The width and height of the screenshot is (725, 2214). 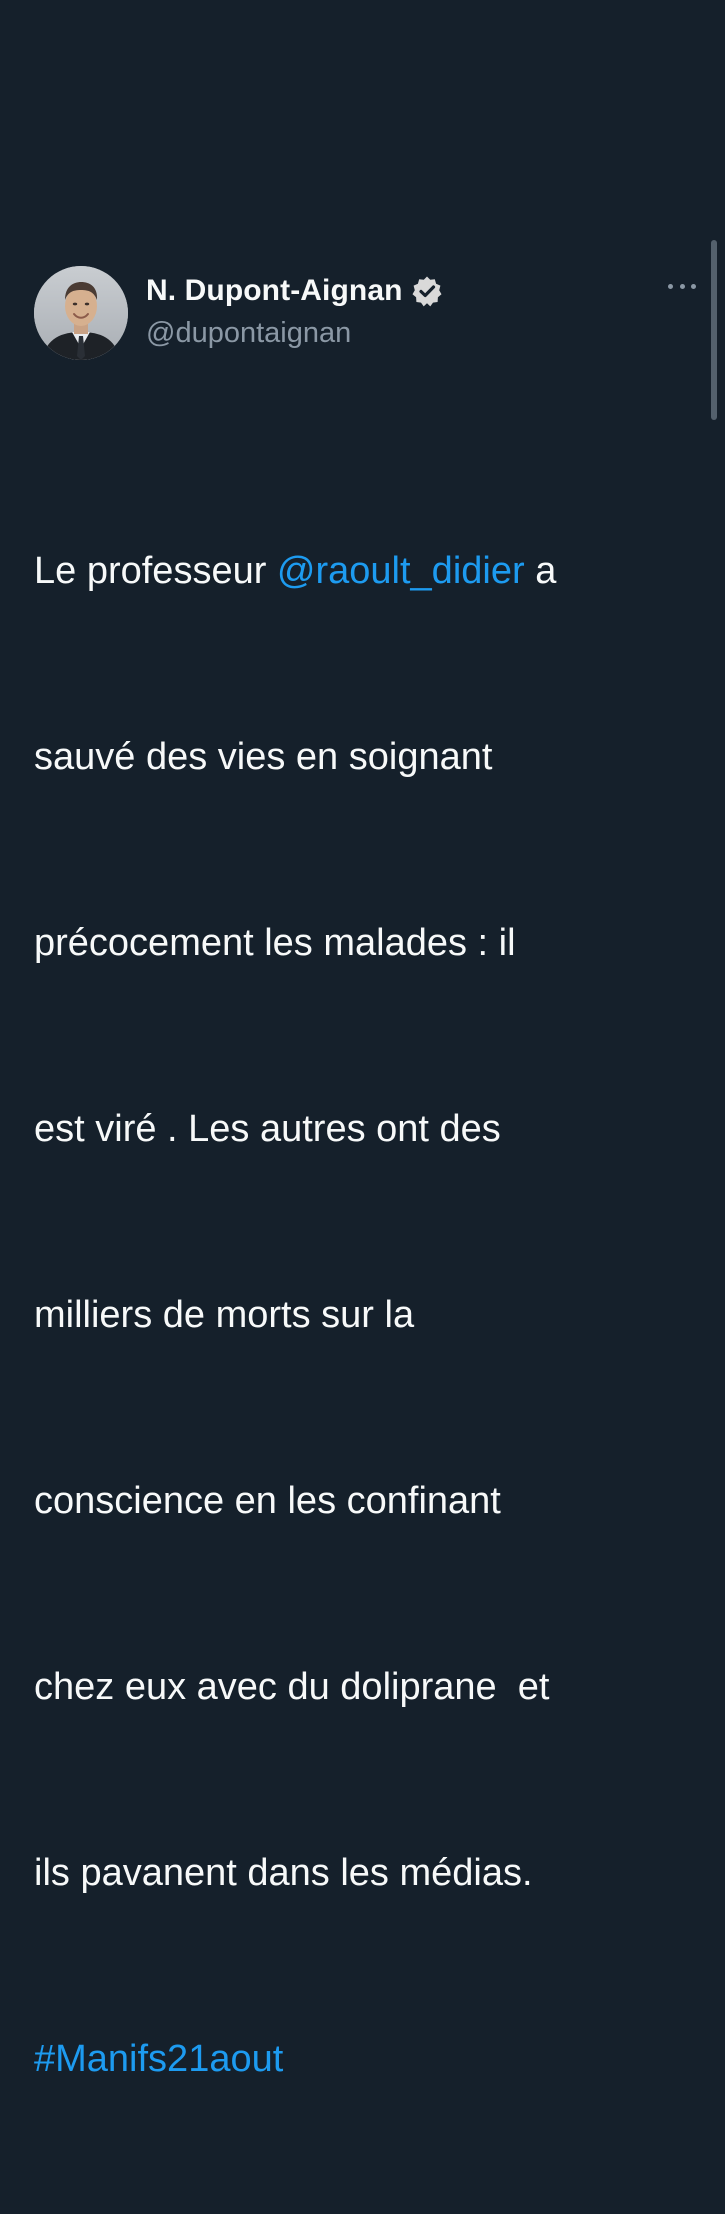 I want to click on tweet-text-line: #Manifs21aout, so click(x=366, y=2059).